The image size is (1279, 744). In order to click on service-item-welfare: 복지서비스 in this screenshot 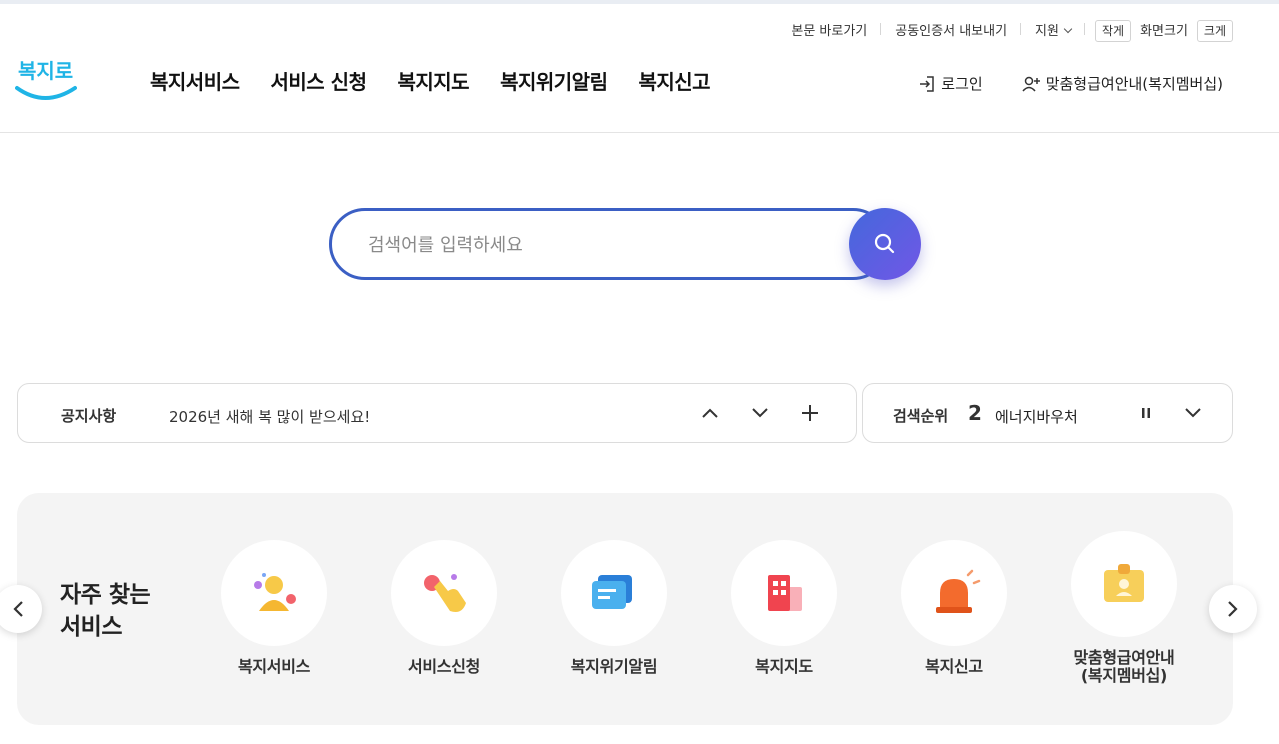, I will do `click(274, 608)`.